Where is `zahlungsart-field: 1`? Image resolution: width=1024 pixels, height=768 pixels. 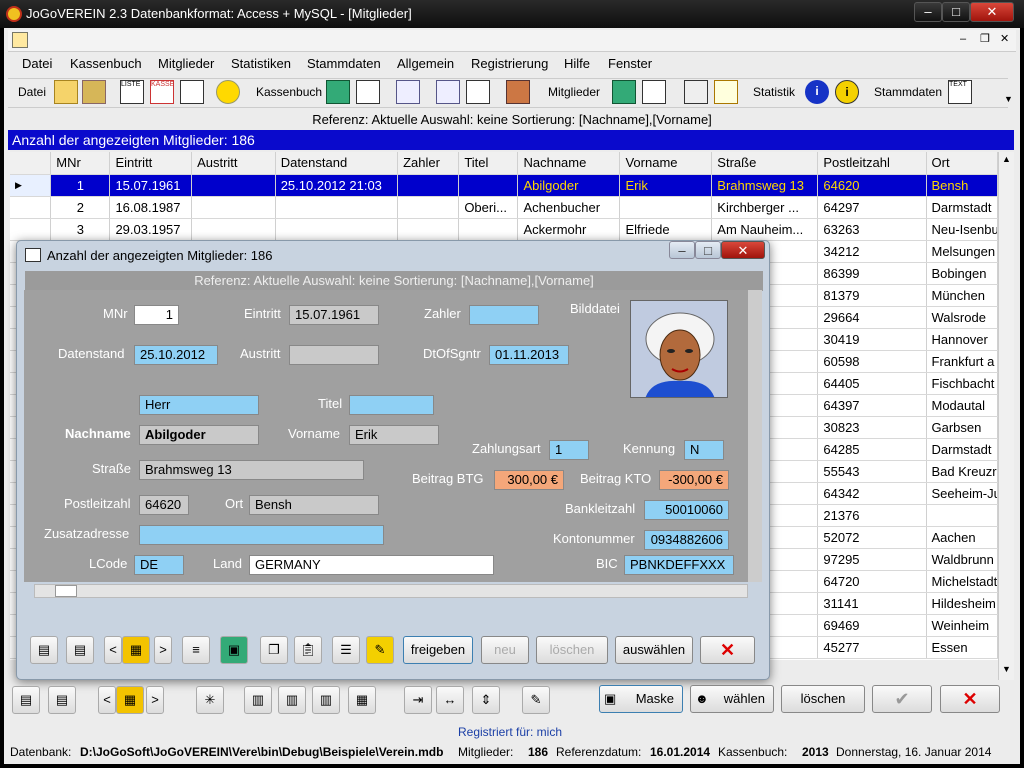
zahlungsart-field: 1 is located at coordinates (569, 450).